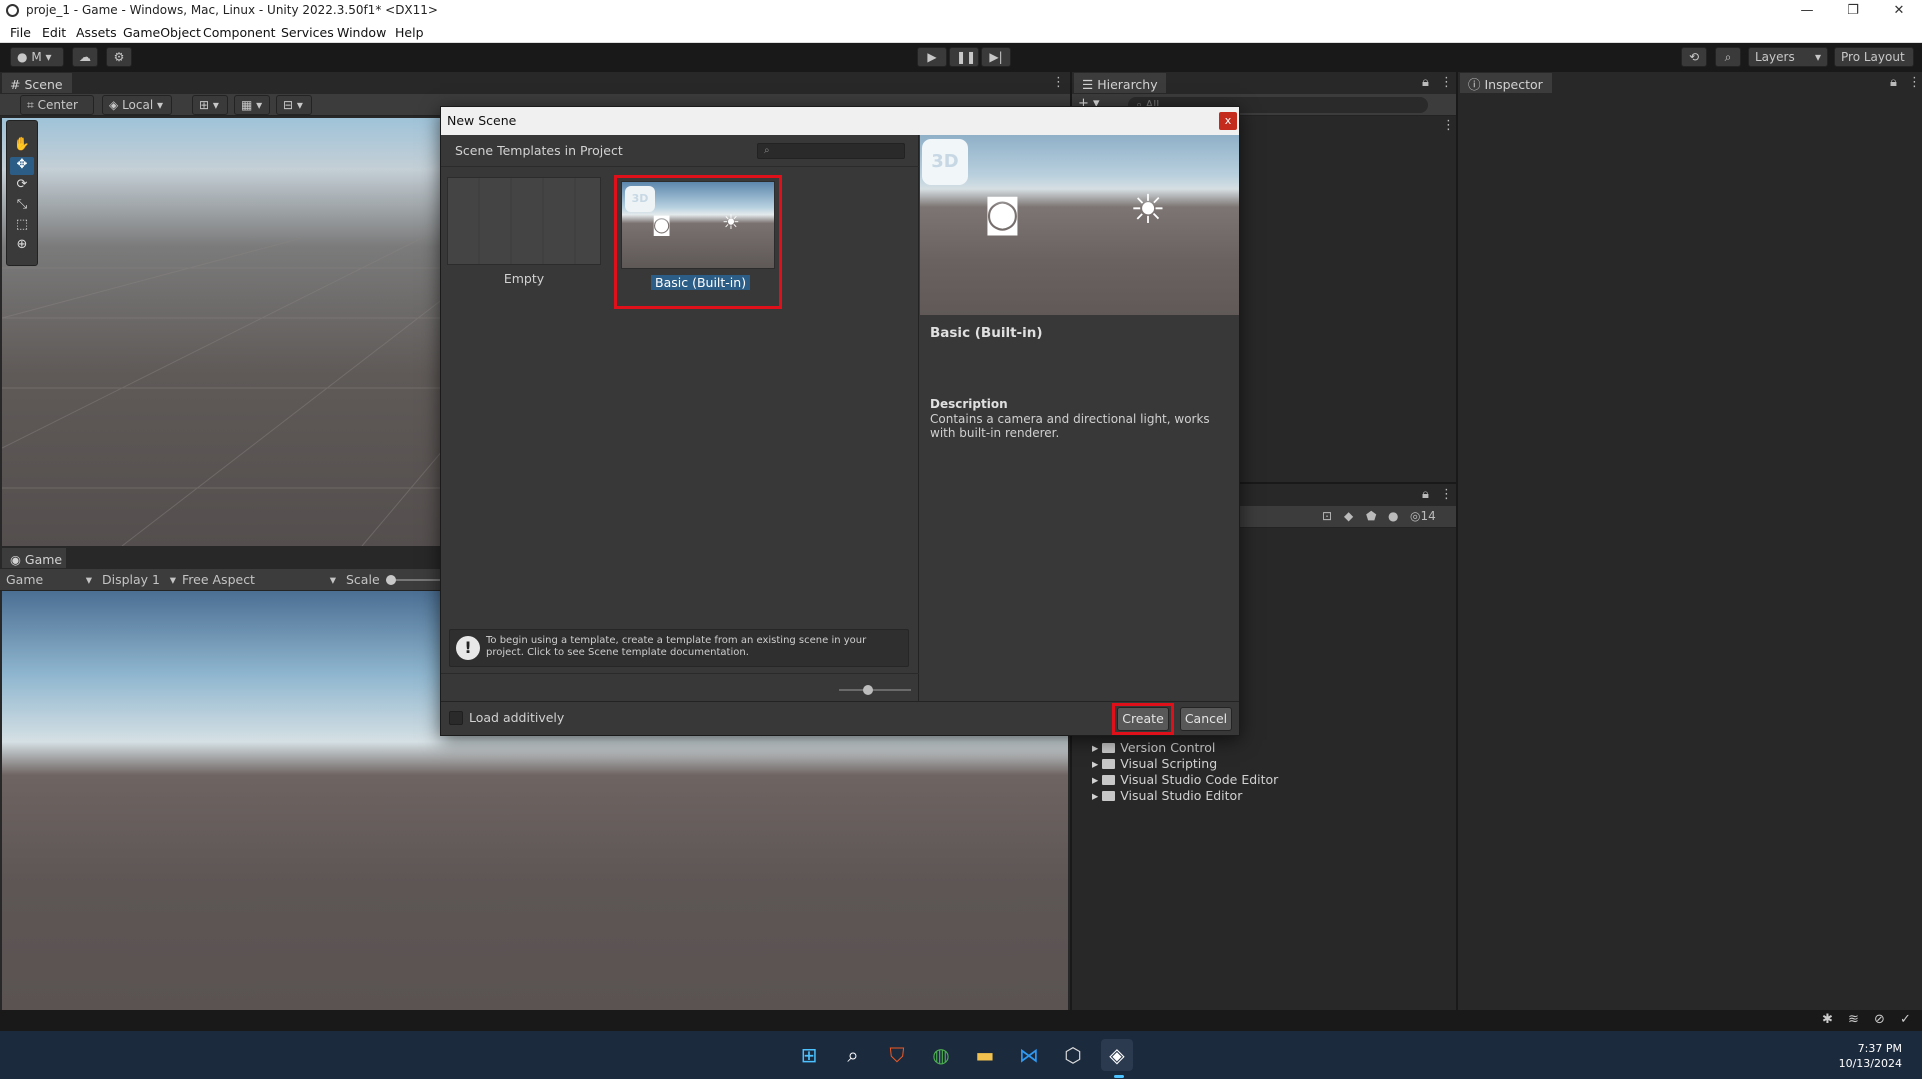  Describe the element at coordinates (1117, 1055) in the screenshot. I see `unity-editor-icon: ◈` at that location.